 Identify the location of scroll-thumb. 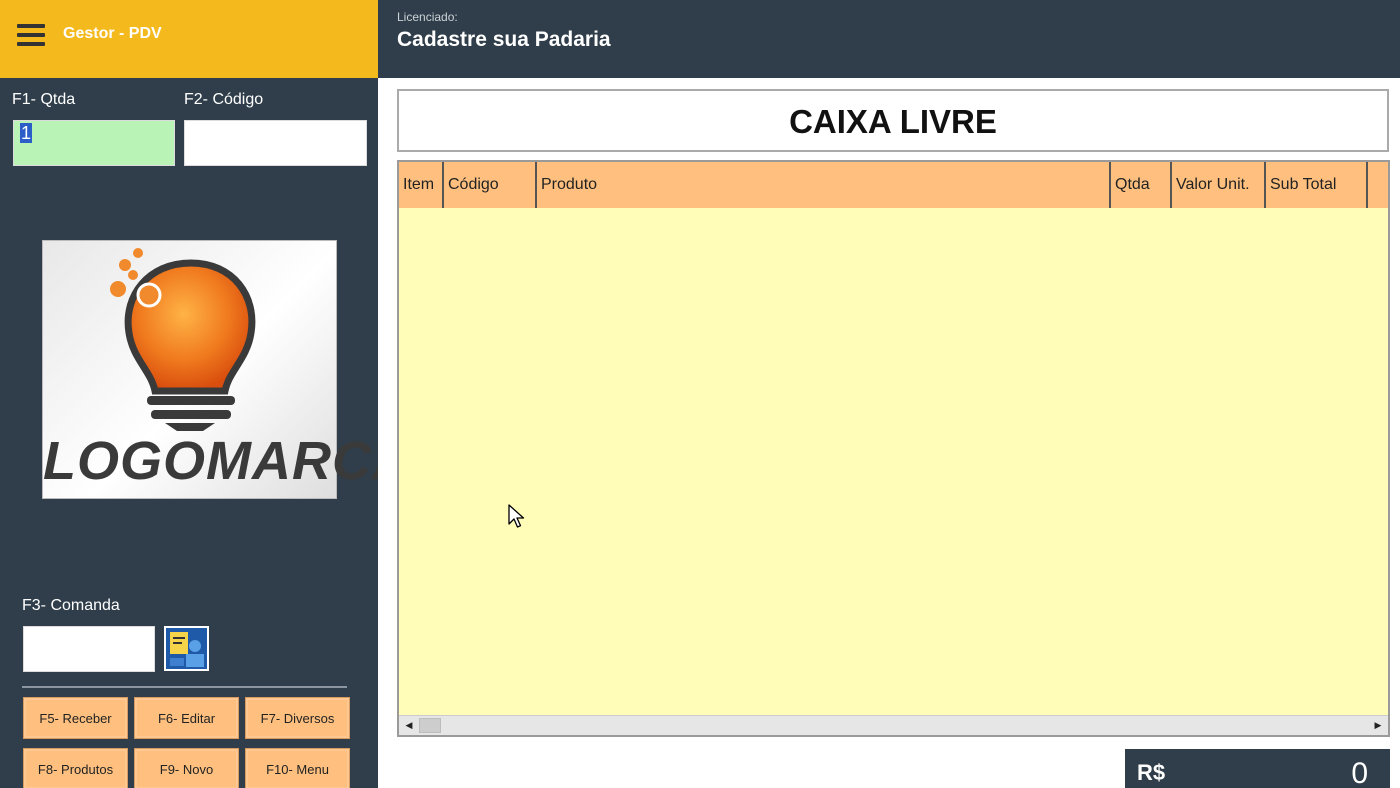
(430, 725).